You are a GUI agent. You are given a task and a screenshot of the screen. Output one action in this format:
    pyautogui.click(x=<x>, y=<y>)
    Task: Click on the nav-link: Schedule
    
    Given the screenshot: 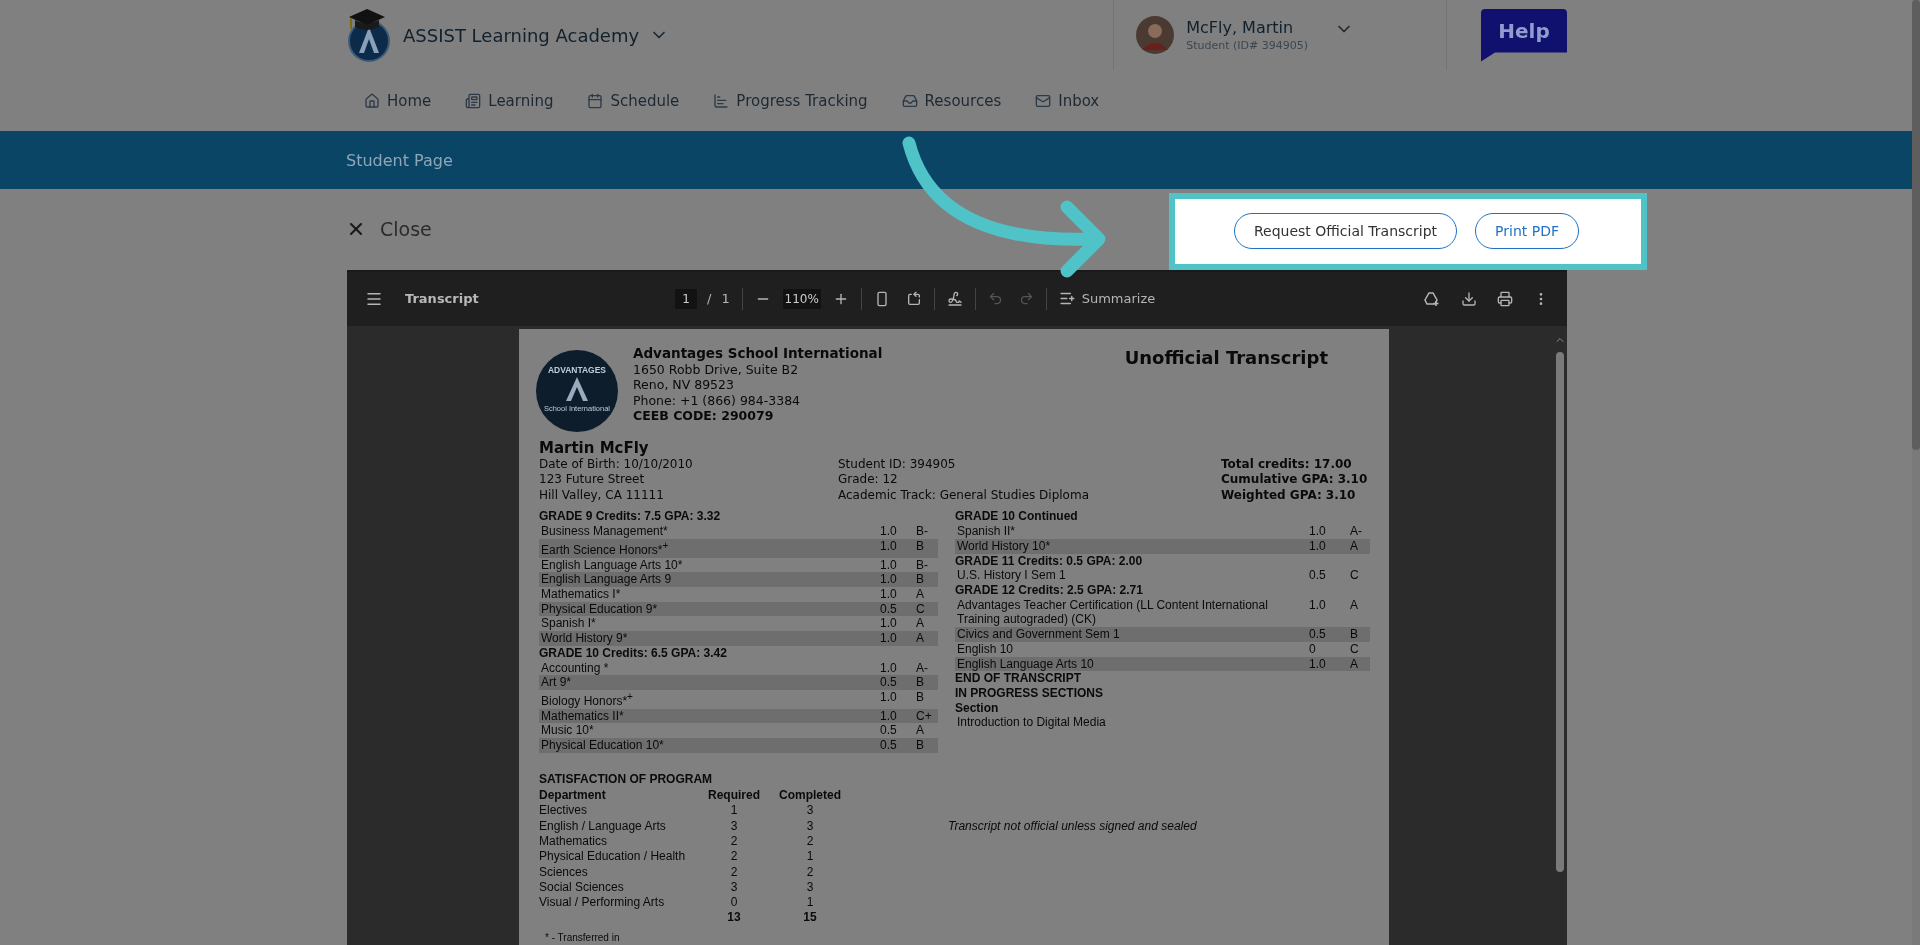 What is the action you would take?
    pyautogui.click(x=633, y=100)
    